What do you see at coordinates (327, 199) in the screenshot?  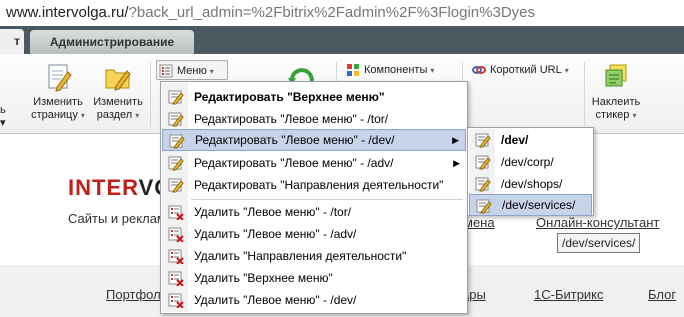 I see `menu-separator` at bounding box center [327, 199].